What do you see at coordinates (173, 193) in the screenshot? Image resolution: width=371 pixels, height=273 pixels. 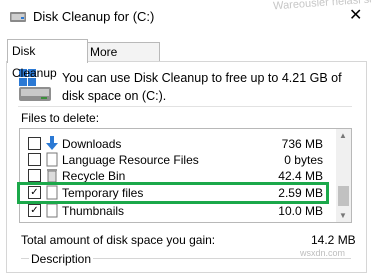 I see `highlight-box` at bounding box center [173, 193].